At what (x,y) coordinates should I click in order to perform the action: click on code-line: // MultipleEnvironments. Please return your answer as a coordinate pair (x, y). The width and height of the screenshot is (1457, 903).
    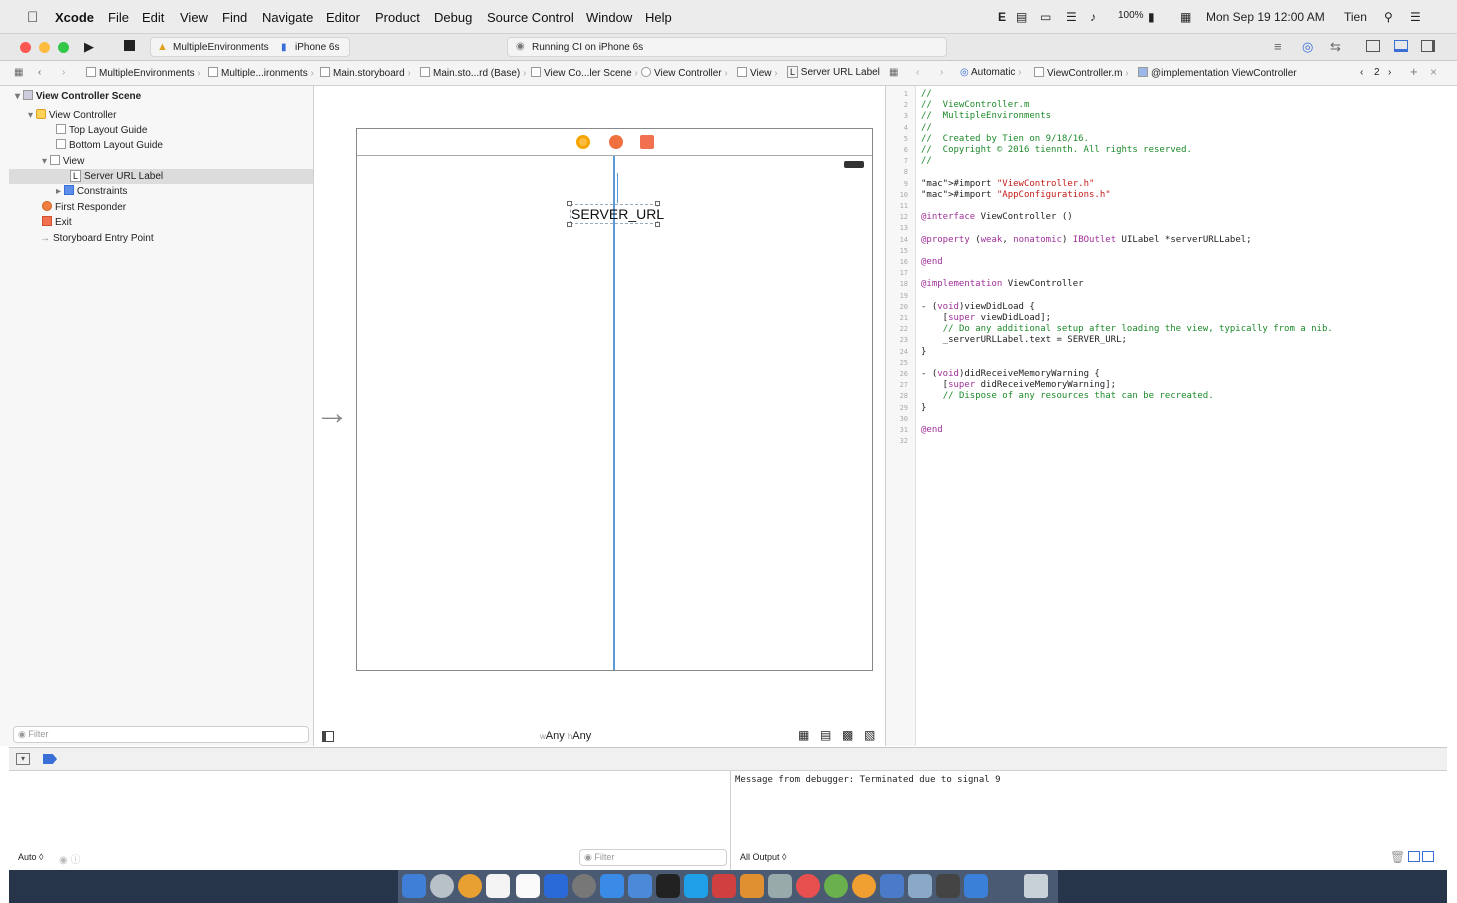
    Looking at the image, I should click on (986, 116).